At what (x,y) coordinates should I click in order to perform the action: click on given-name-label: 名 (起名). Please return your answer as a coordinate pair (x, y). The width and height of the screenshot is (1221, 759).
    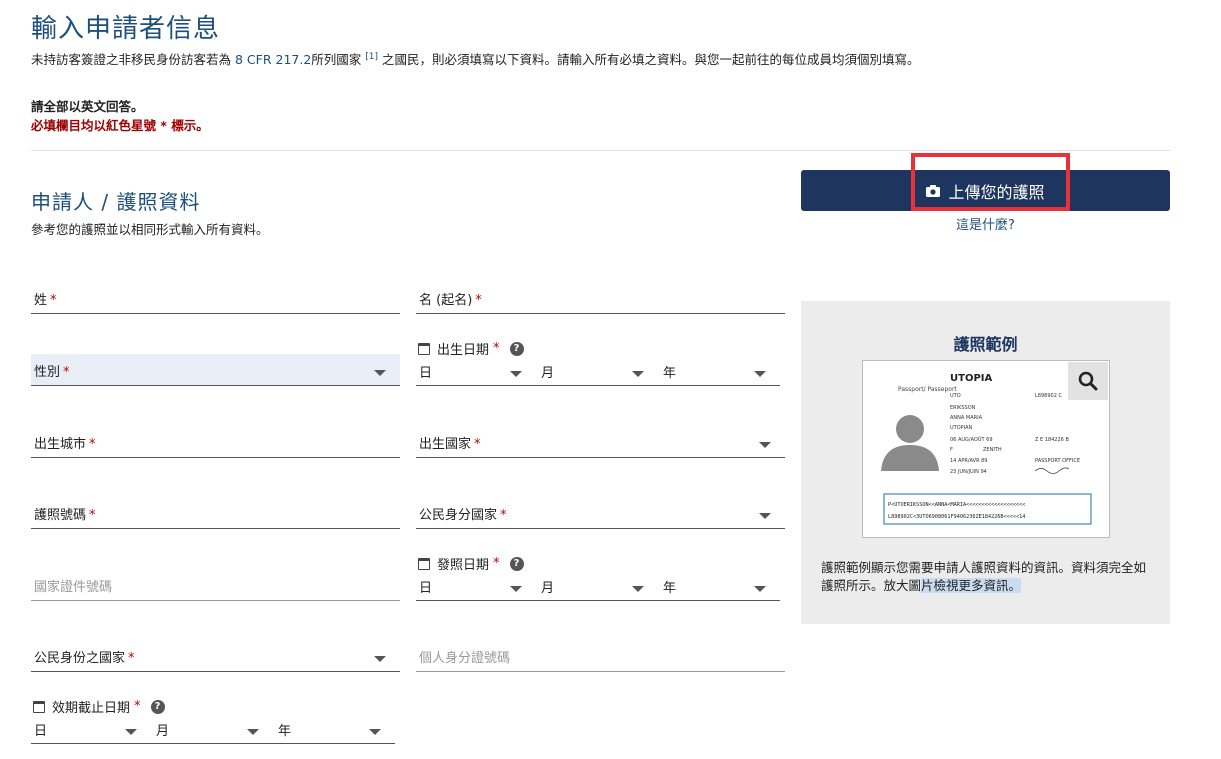
    Looking at the image, I should click on (446, 300).